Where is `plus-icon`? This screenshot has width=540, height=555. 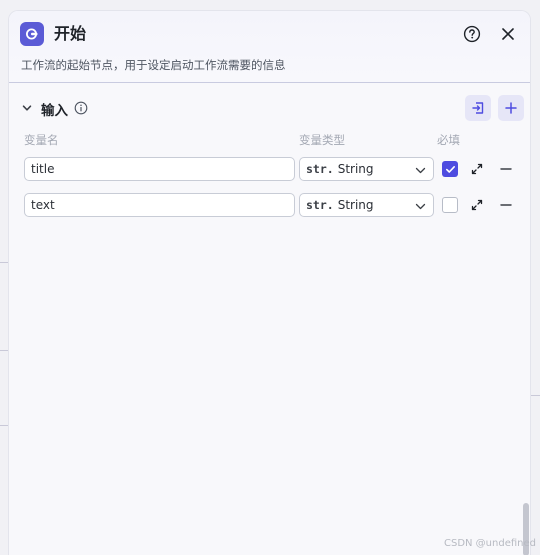
plus-icon is located at coordinates (511, 108).